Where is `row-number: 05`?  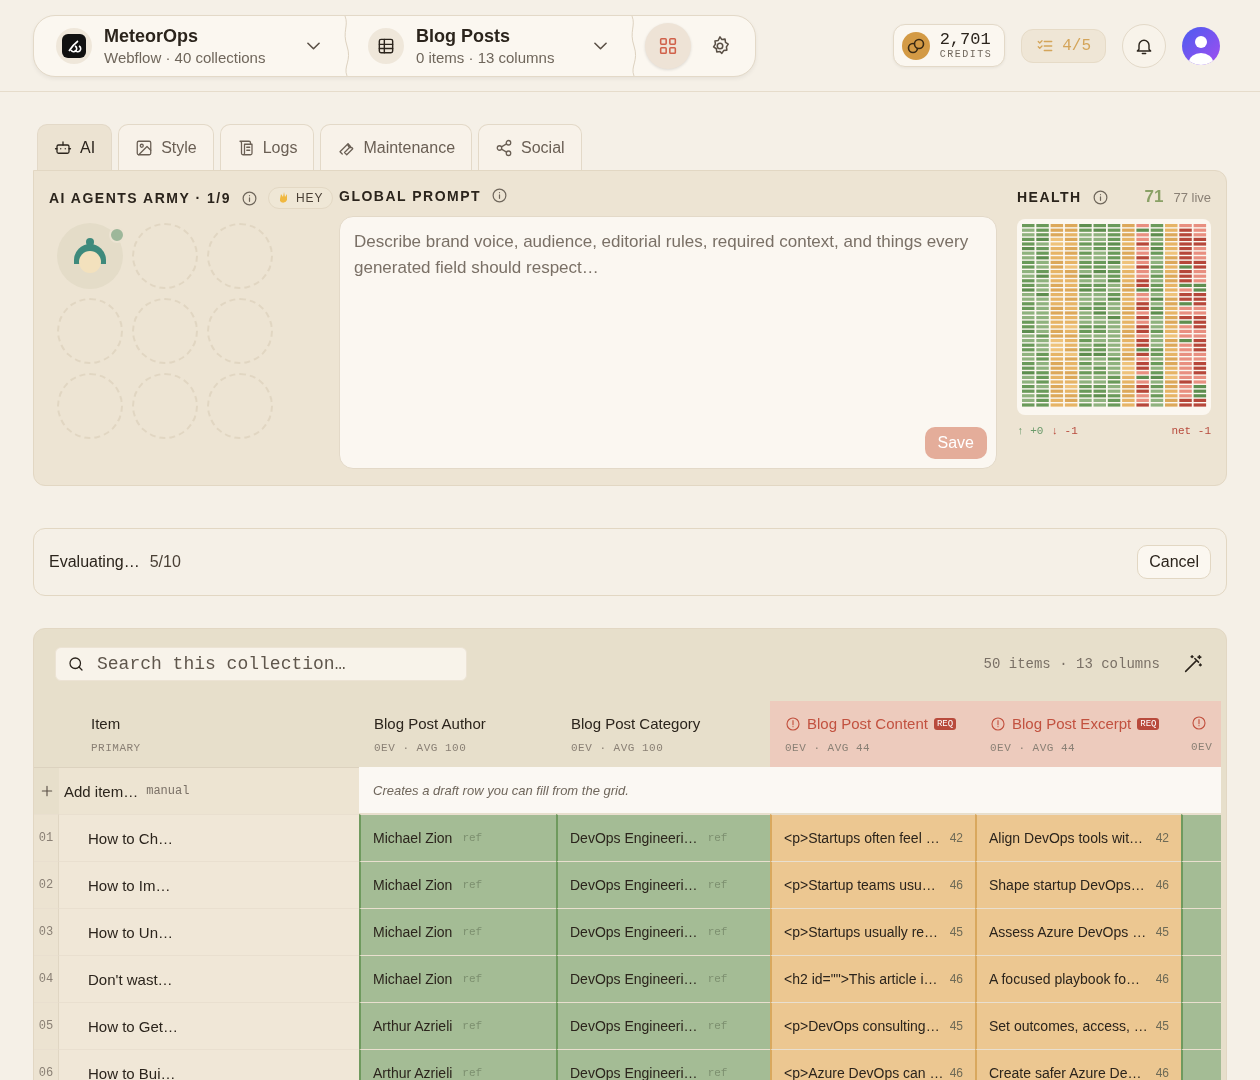
row-number: 05 is located at coordinates (46, 1025).